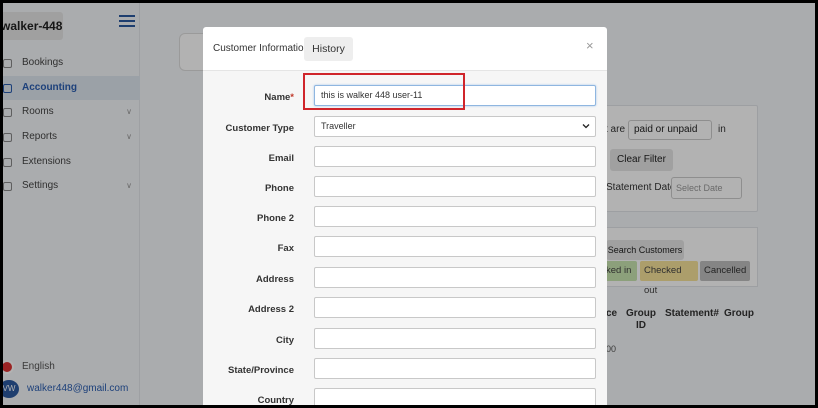 The height and width of the screenshot is (408, 818). What do you see at coordinates (590, 45) in the screenshot?
I see `close-icon: ×` at bounding box center [590, 45].